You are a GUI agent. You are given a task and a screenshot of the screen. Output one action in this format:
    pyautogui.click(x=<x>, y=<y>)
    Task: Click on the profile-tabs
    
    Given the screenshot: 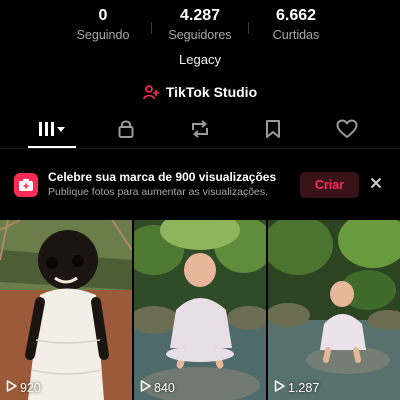 What is the action you would take?
    pyautogui.click(x=200, y=131)
    